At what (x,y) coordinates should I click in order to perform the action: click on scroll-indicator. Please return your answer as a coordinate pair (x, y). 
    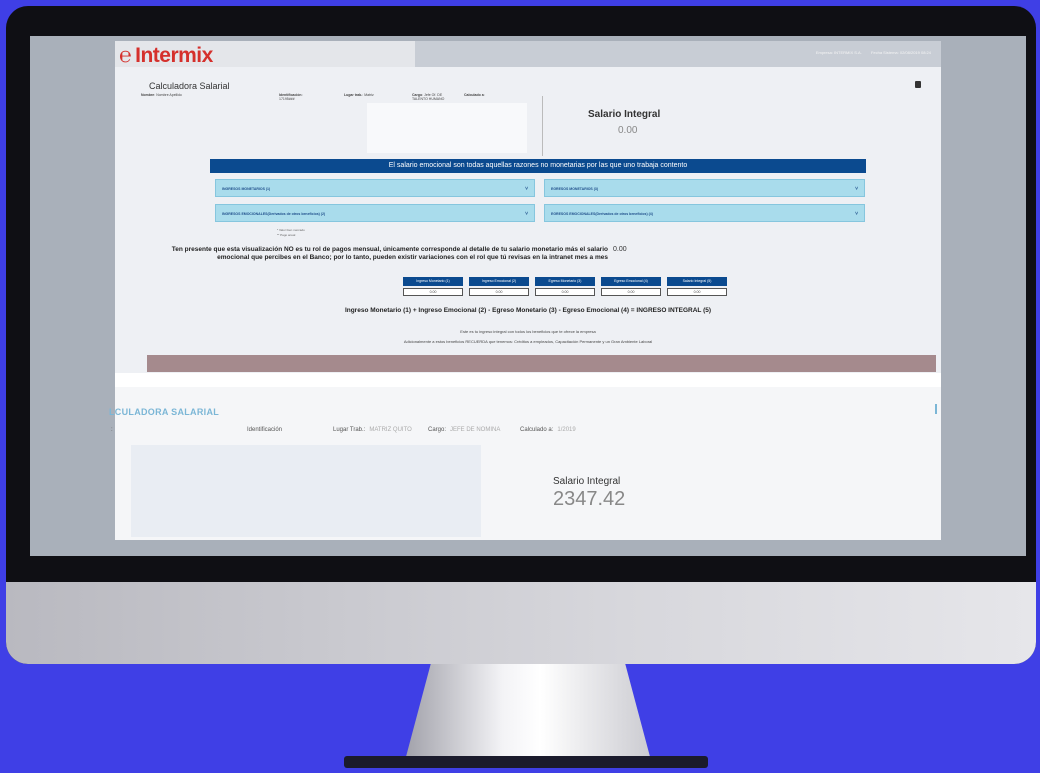
    Looking at the image, I should click on (936, 409).